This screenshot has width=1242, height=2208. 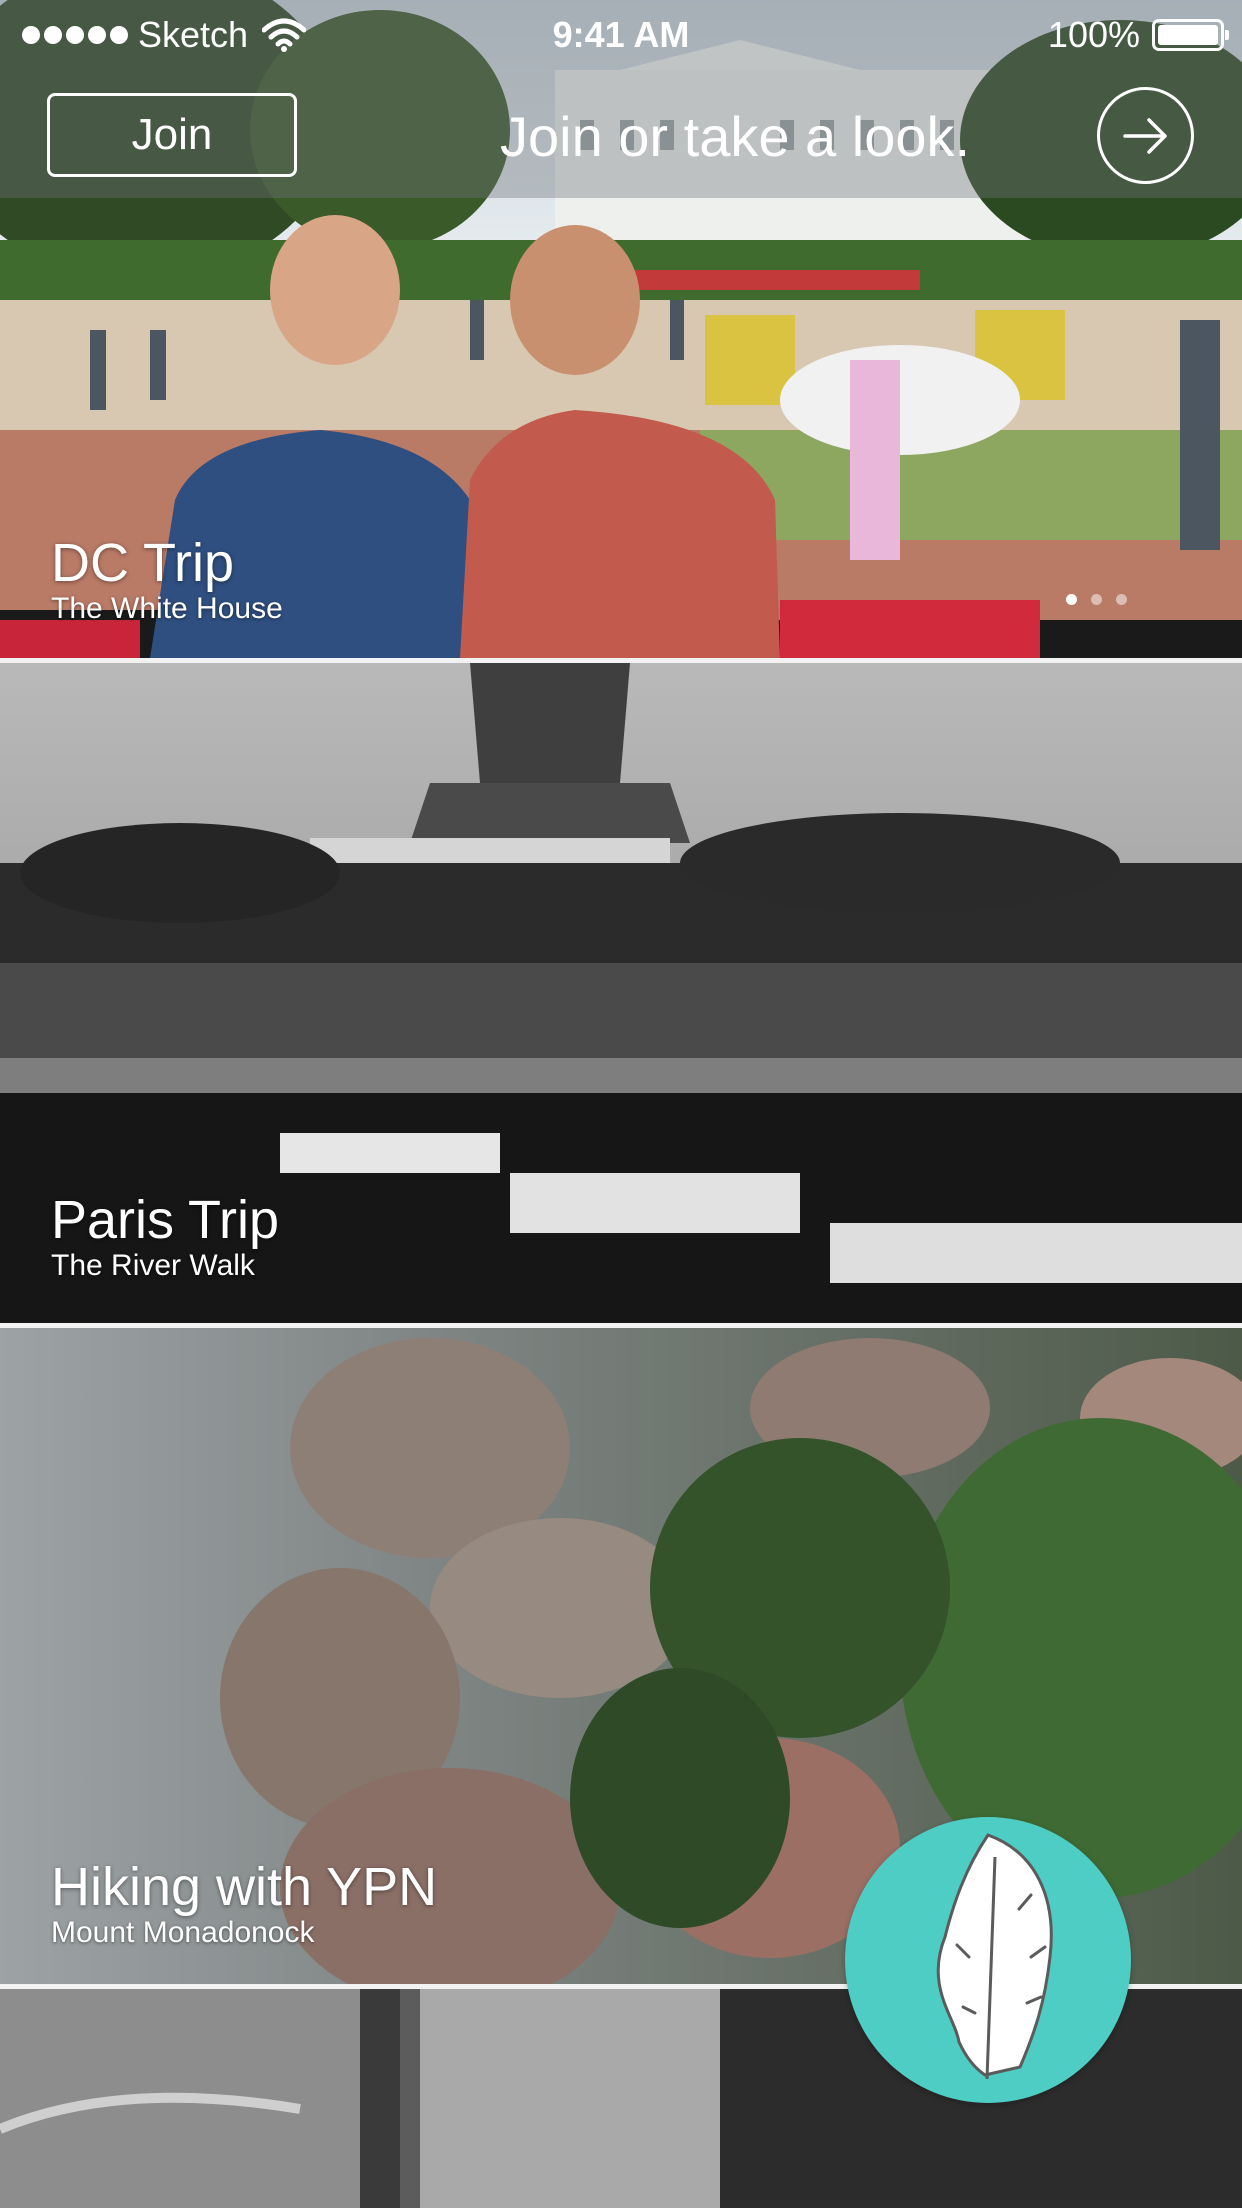 What do you see at coordinates (735, 136) in the screenshot?
I see `join-prompt: Join or take a look.` at bounding box center [735, 136].